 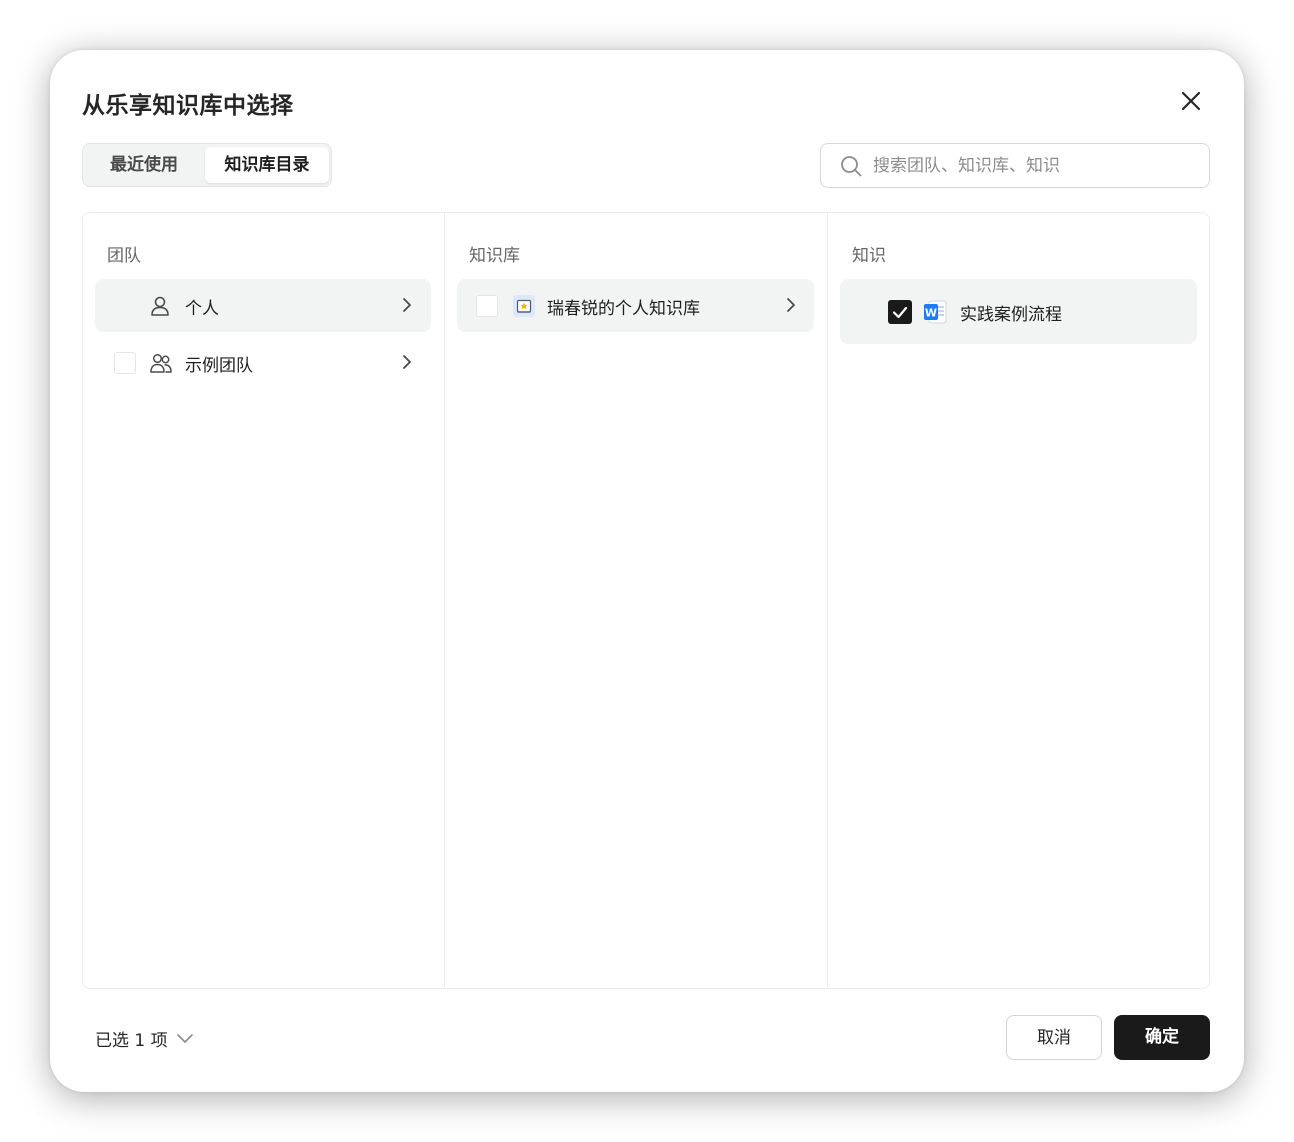 I want to click on kb-item-label: 瑞春锐的个人知识库, so click(x=623, y=309).